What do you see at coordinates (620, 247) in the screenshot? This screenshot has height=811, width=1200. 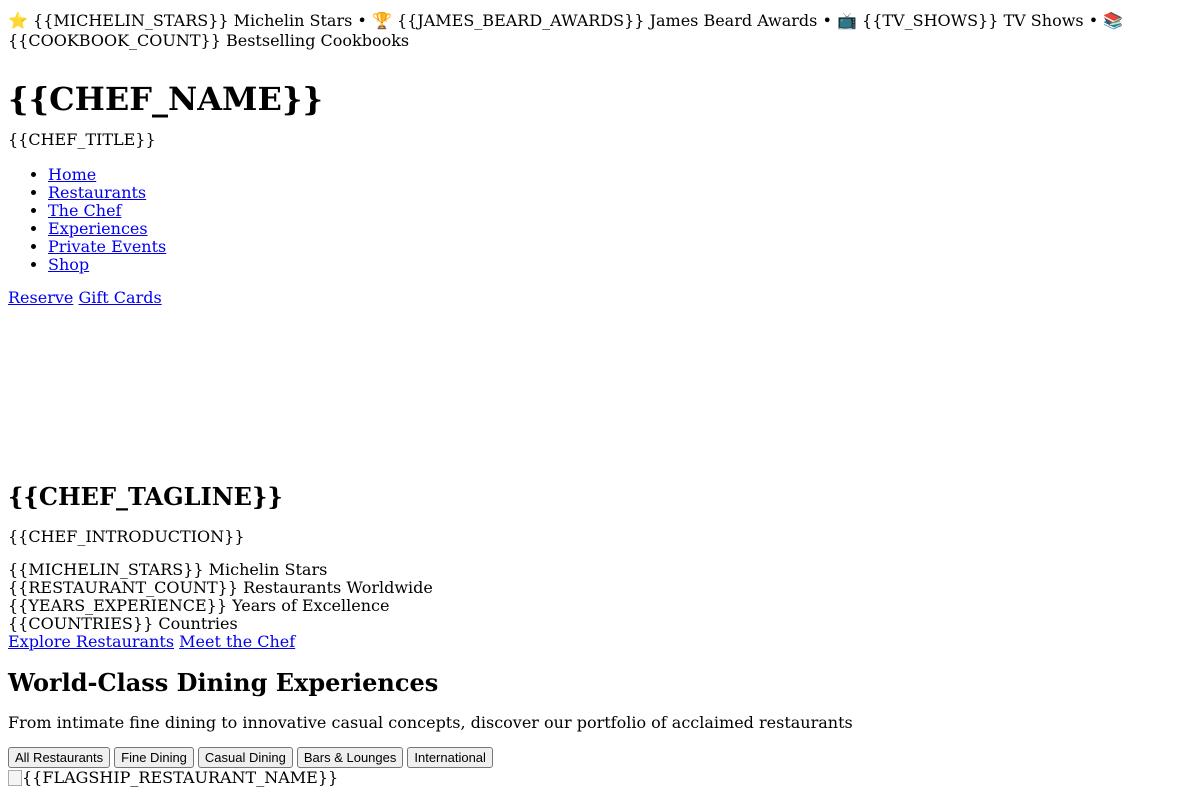 I see `nav-item-private-events: Private Events` at bounding box center [620, 247].